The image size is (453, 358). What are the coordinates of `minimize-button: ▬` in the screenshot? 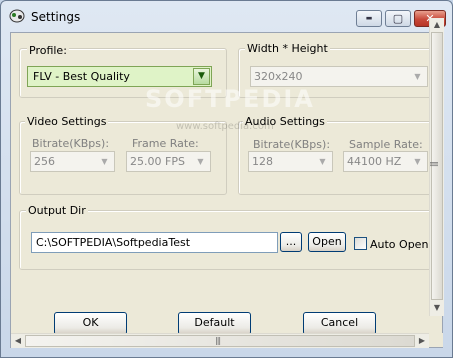 It's located at (369, 18).